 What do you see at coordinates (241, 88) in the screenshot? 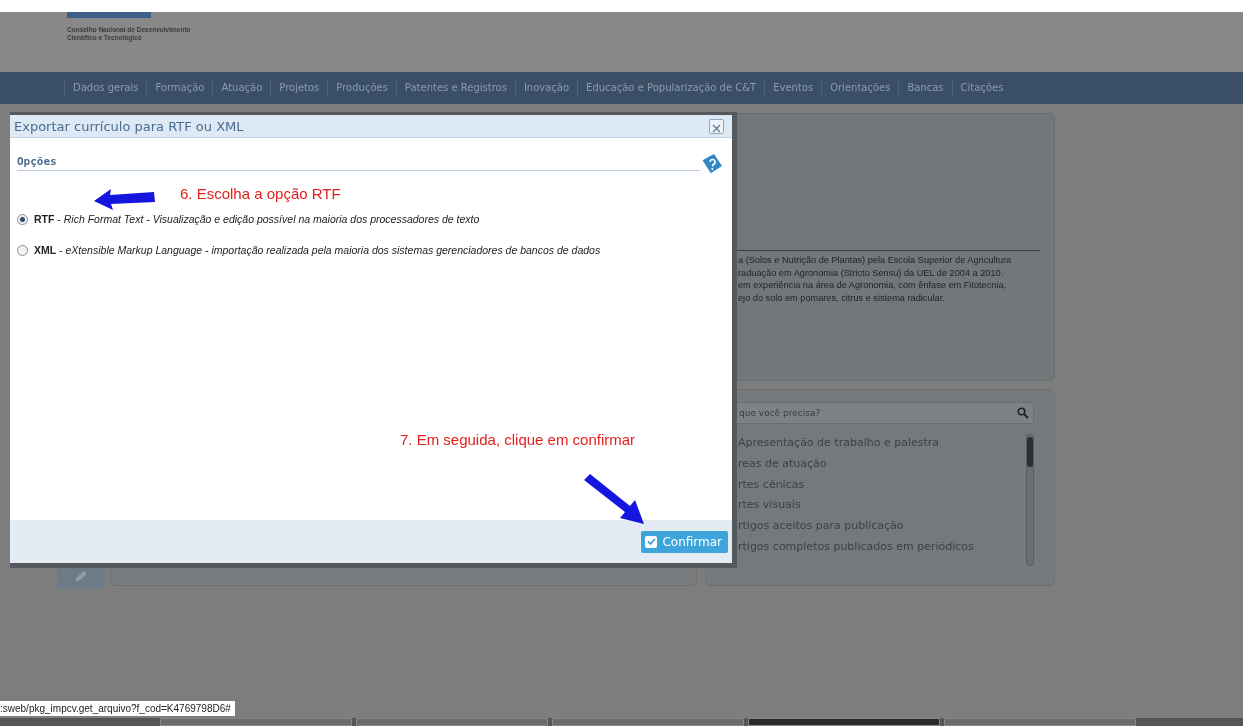
I see `nav-link: Atuação` at bounding box center [241, 88].